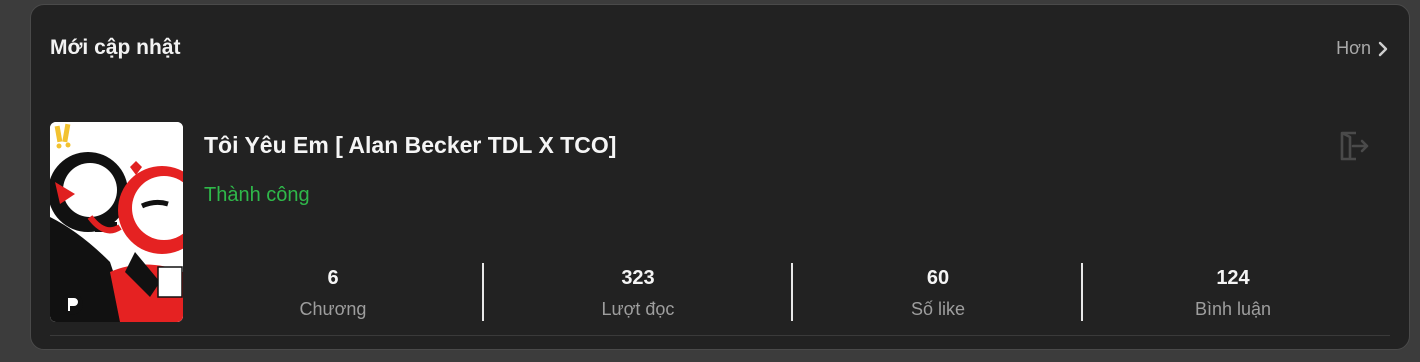 The width and height of the screenshot is (1420, 362). What do you see at coordinates (938, 293) in the screenshot?
I see `stat-likes: 60 Số like` at bounding box center [938, 293].